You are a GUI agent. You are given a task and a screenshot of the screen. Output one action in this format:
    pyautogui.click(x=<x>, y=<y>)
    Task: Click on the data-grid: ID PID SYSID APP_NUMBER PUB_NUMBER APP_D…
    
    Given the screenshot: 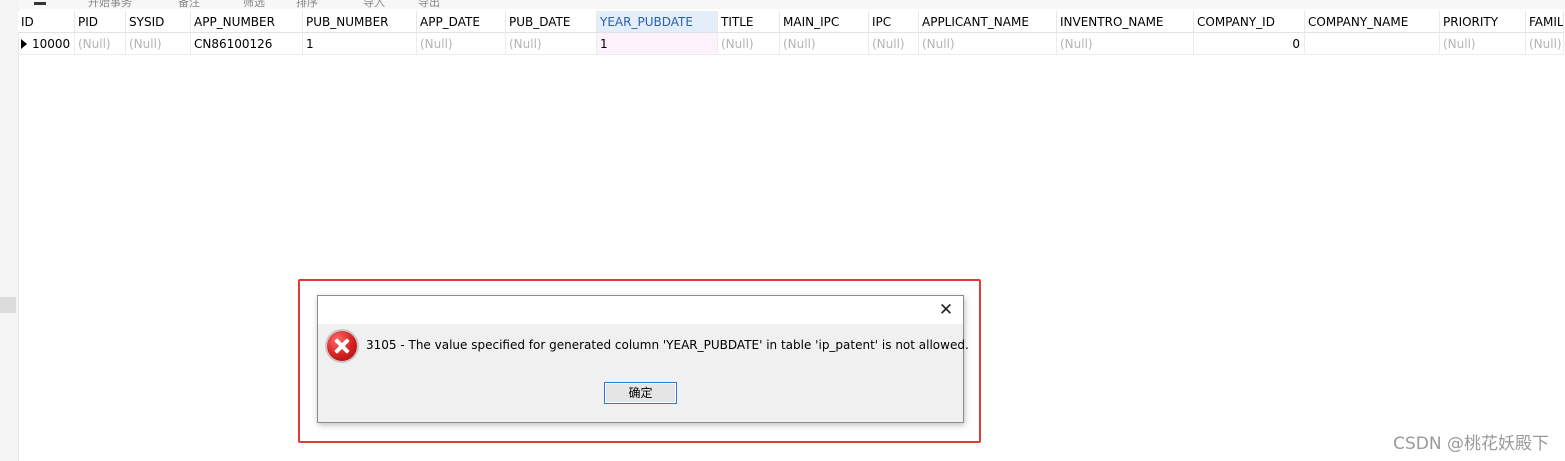 What is the action you would take?
    pyautogui.click(x=791, y=33)
    